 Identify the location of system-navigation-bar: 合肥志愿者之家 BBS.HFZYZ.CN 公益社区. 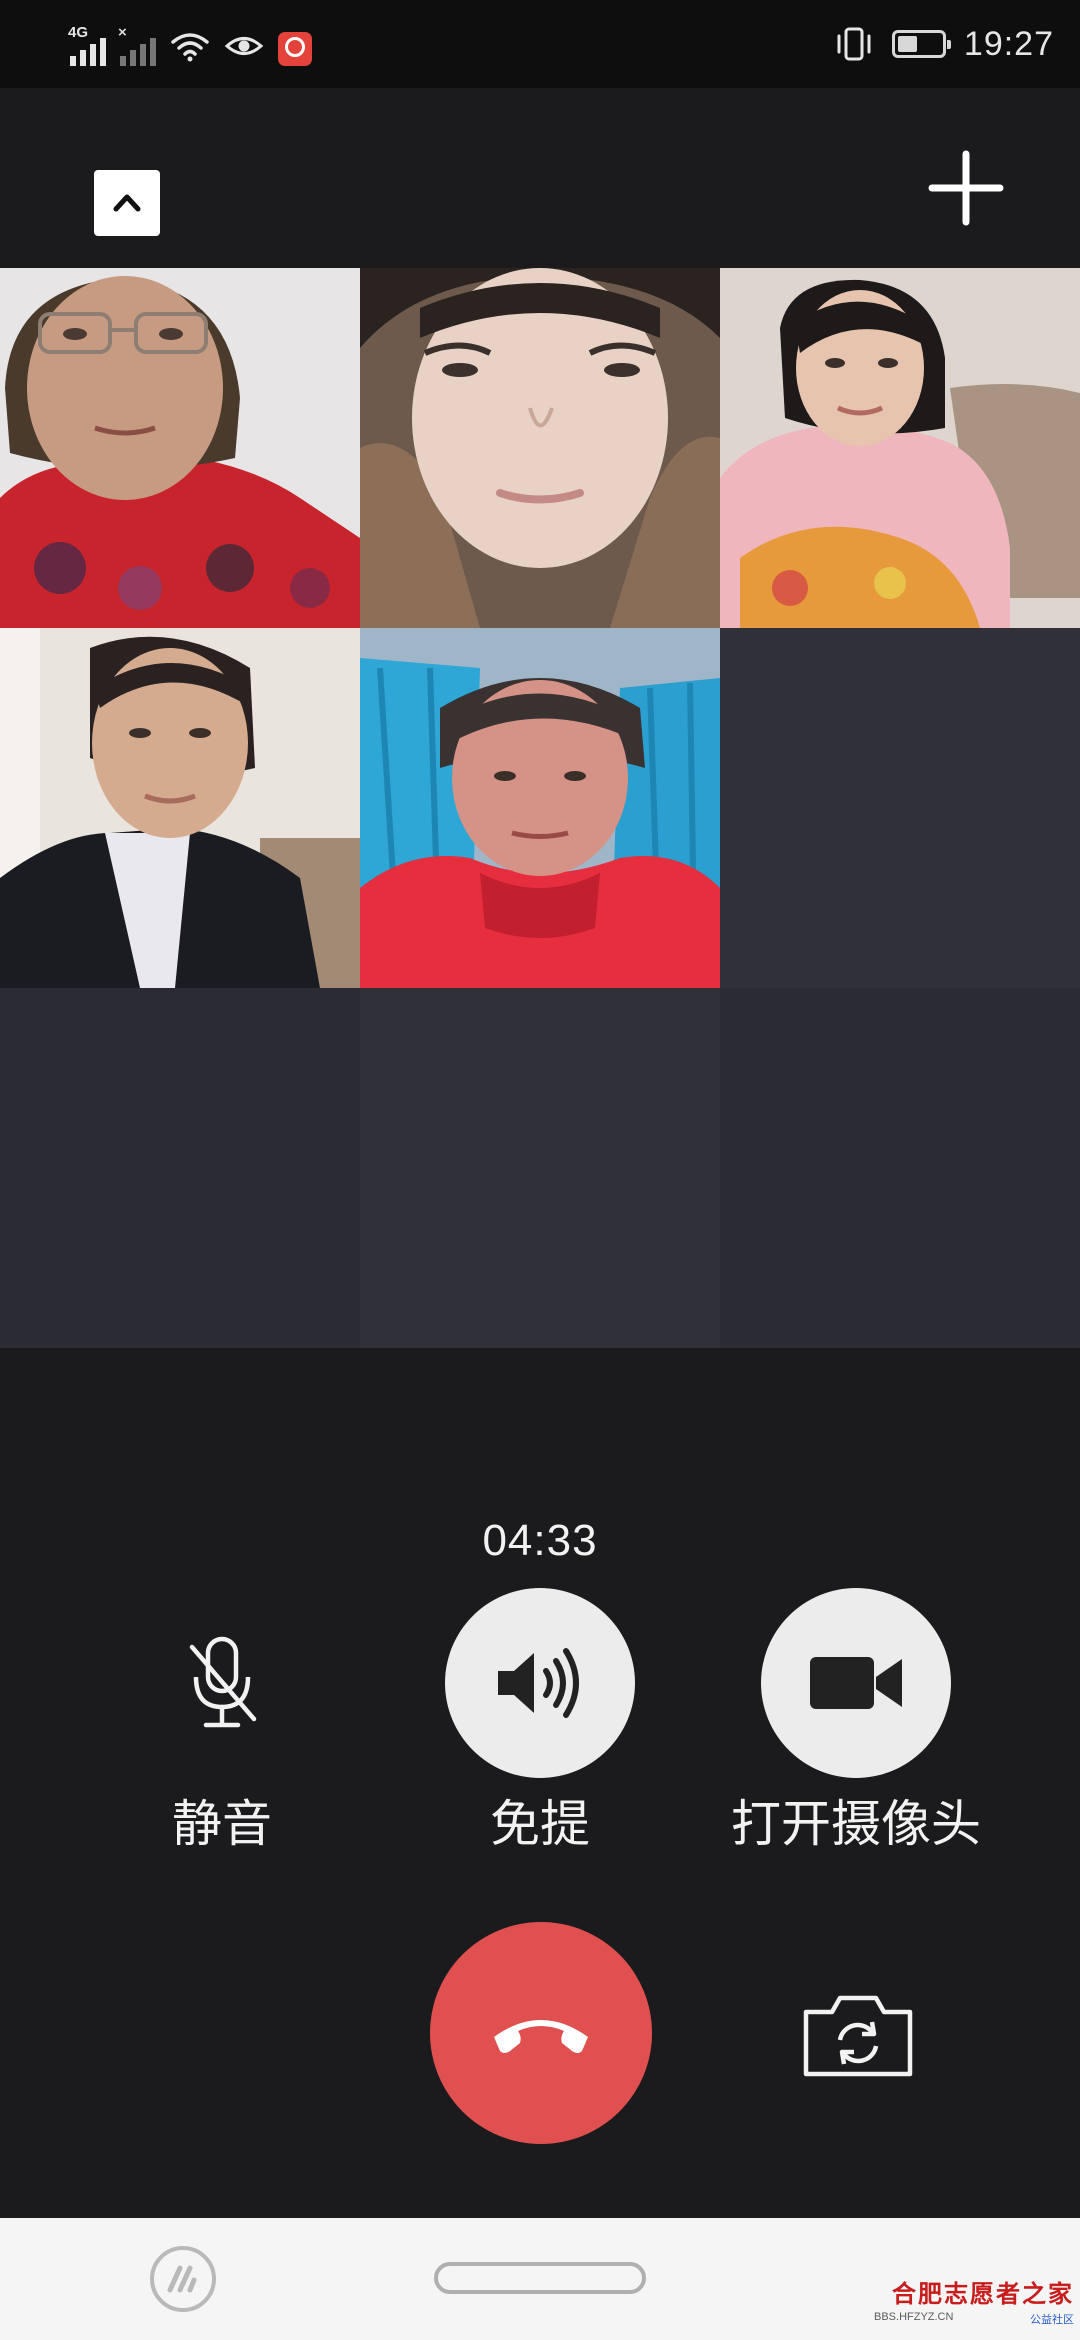
(540, 2279).